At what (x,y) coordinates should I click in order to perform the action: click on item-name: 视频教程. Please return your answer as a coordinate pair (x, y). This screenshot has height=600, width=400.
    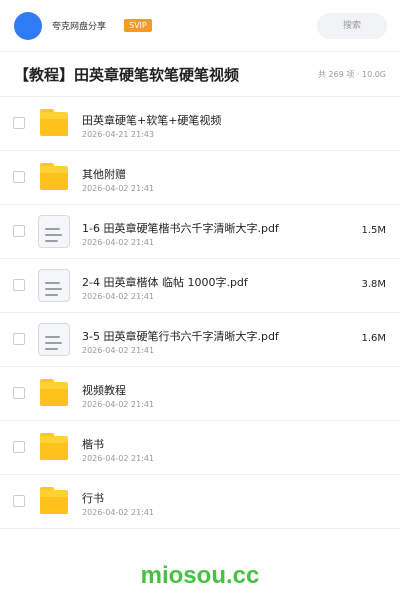
    Looking at the image, I should click on (104, 390).